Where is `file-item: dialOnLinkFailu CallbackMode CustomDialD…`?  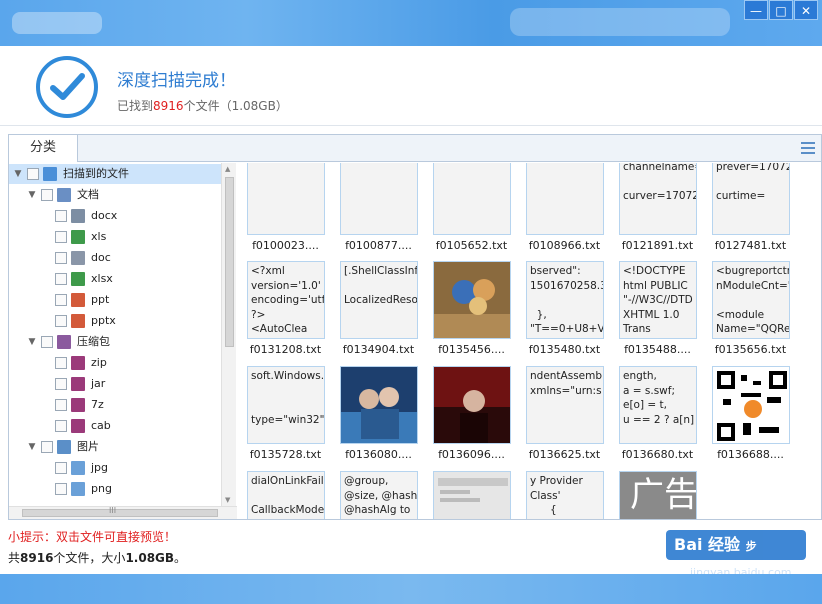
file-item: dialOnLinkFailu CallbackMode CustomDialD… is located at coordinates (285, 495).